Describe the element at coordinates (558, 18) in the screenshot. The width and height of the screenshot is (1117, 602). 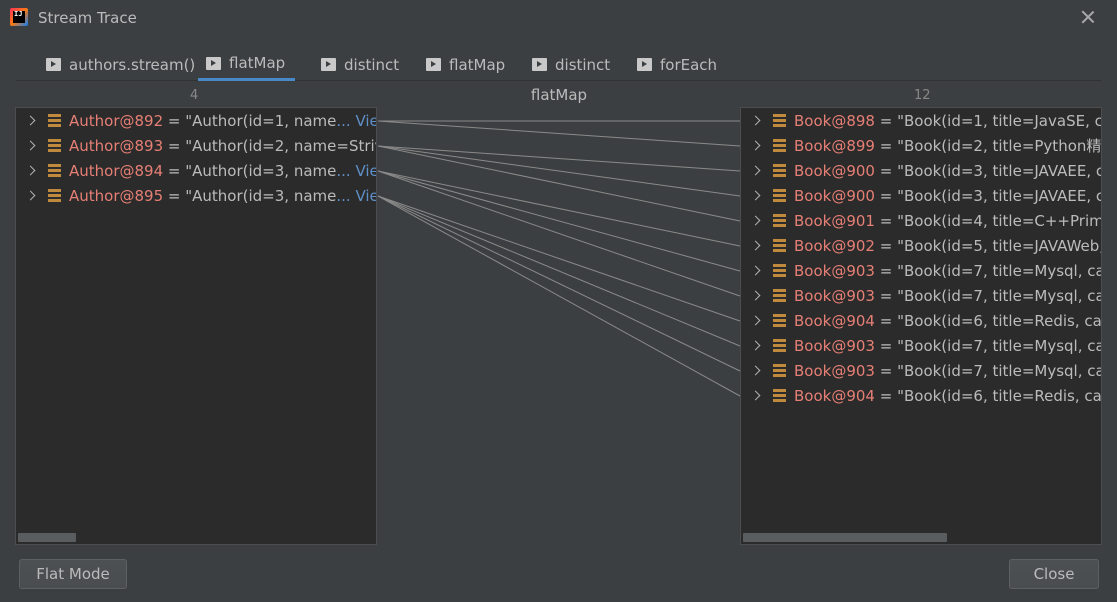
I see `title-bar: IJ Stream Trace` at that location.